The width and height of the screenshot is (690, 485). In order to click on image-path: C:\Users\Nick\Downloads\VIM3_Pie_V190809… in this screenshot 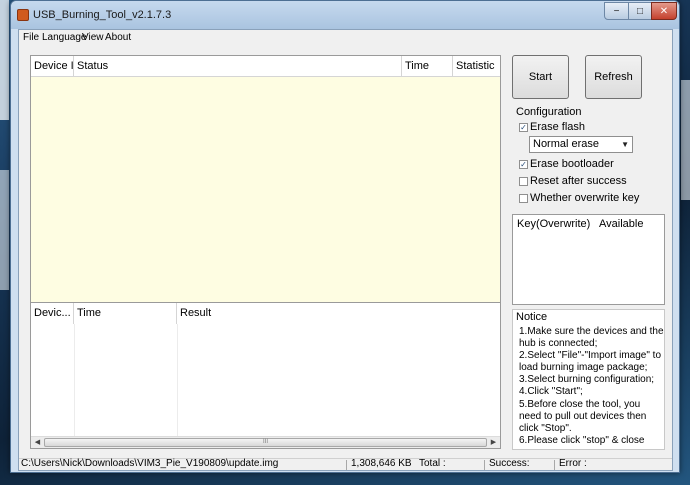, I will do `click(150, 463)`.